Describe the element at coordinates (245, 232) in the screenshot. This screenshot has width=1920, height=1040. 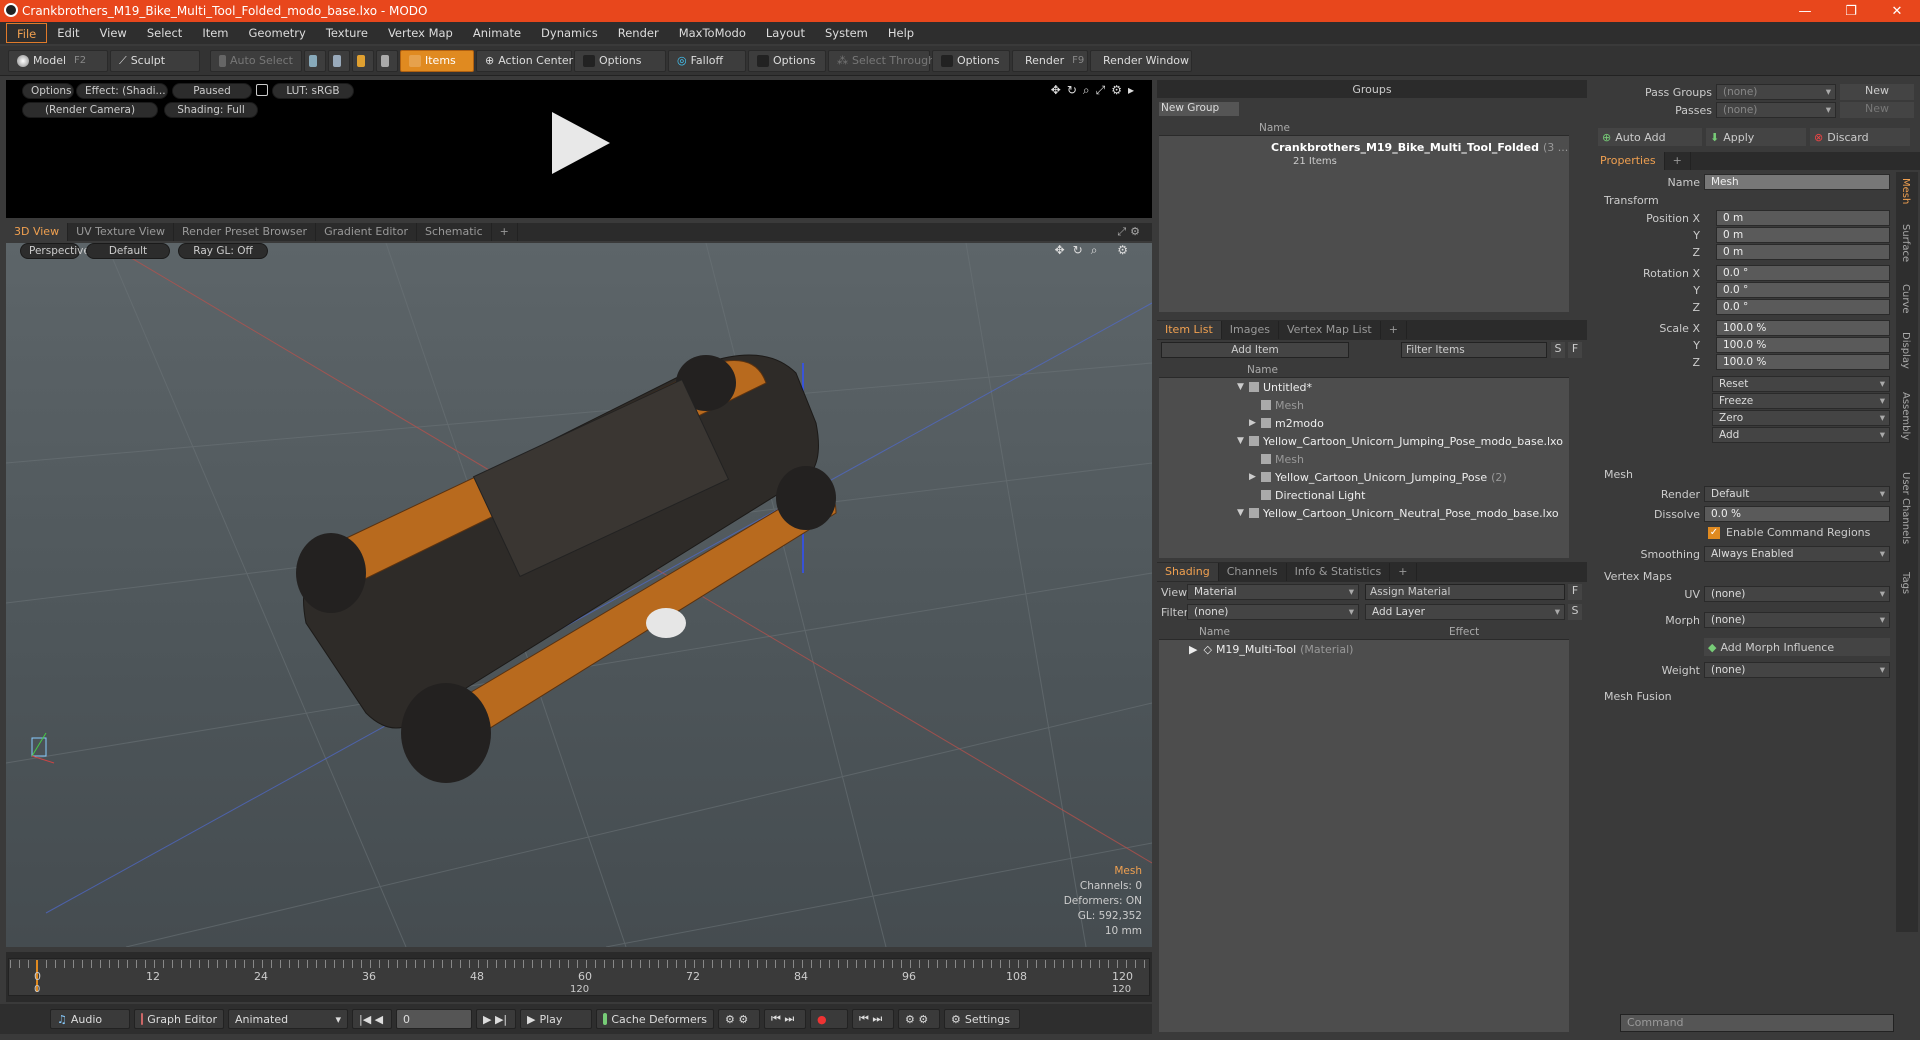
I see `tab-render-preset-browser: Render Preset Browser` at that location.